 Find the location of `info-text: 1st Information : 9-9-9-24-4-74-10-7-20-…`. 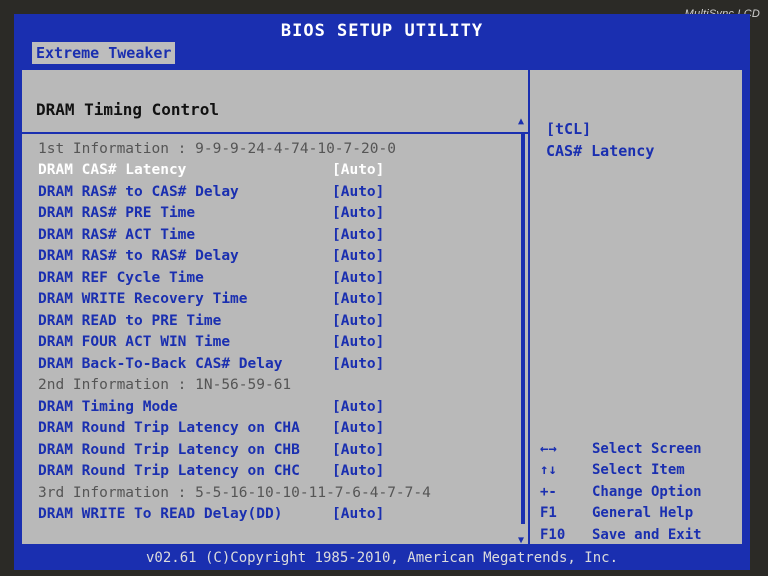

info-text: 1st Information : 9-9-9-24-4-74-10-7-20-… is located at coordinates (217, 148).